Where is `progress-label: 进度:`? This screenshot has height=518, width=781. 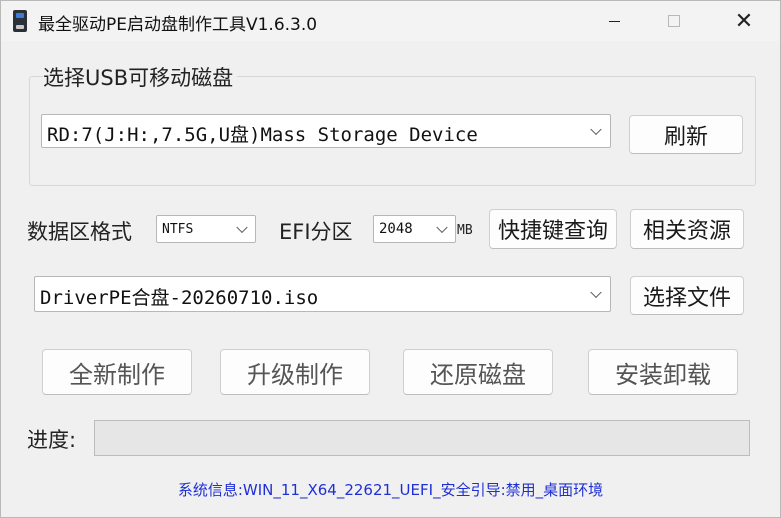 progress-label: 进度: is located at coordinates (52, 440).